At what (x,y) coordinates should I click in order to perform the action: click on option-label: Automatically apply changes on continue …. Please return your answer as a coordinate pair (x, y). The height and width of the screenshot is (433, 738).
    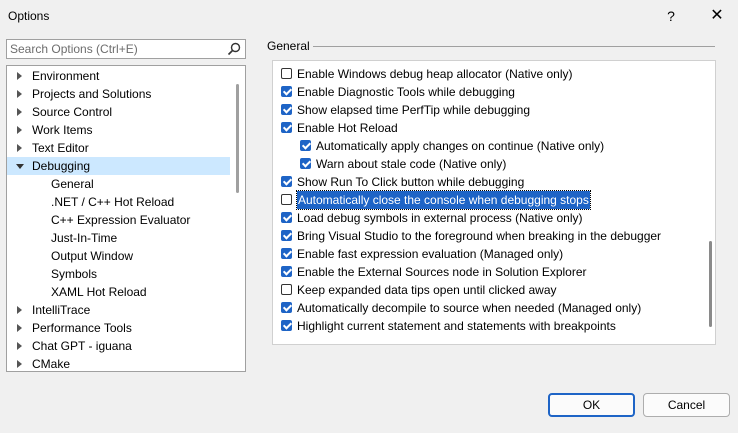
    Looking at the image, I should click on (460, 146).